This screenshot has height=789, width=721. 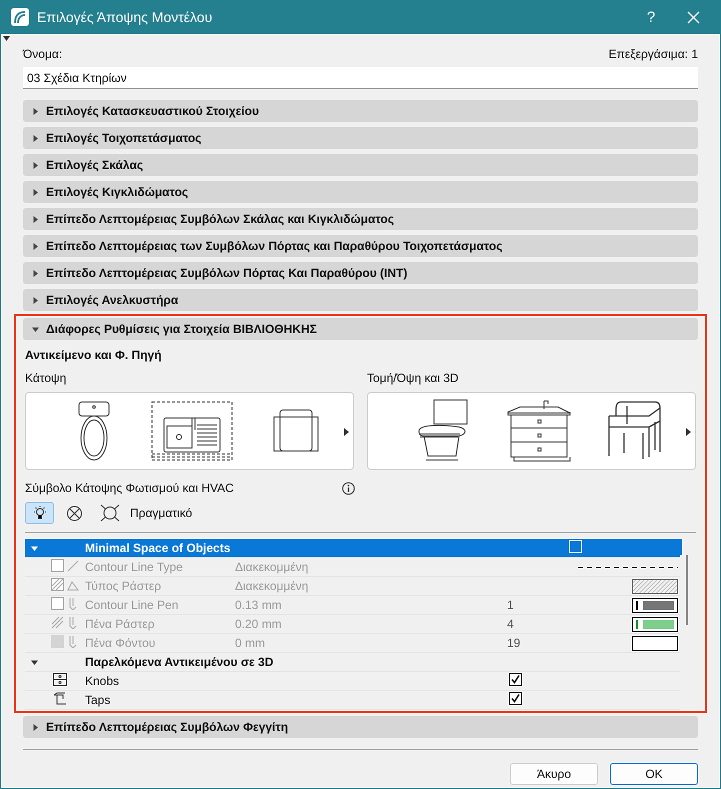 I want to click on property-label: Contour Line Type, so click(x=134, y=567).